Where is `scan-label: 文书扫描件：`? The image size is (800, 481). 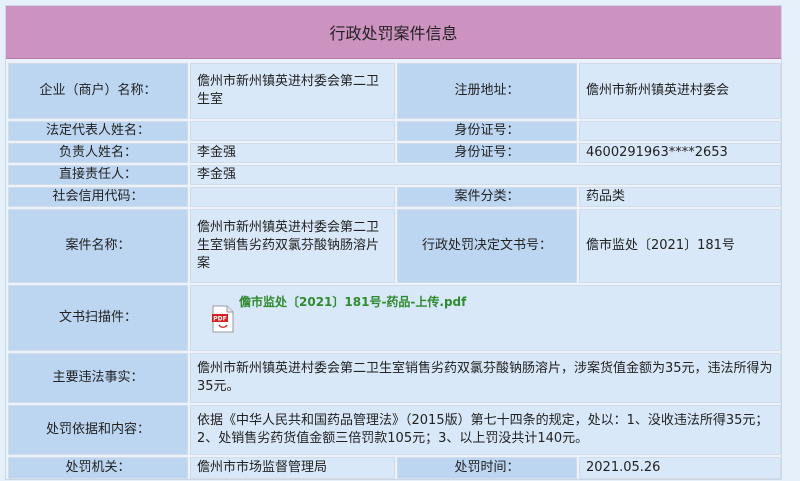 scan-label: 文书扫描件： is located at coordinates (98, 318).